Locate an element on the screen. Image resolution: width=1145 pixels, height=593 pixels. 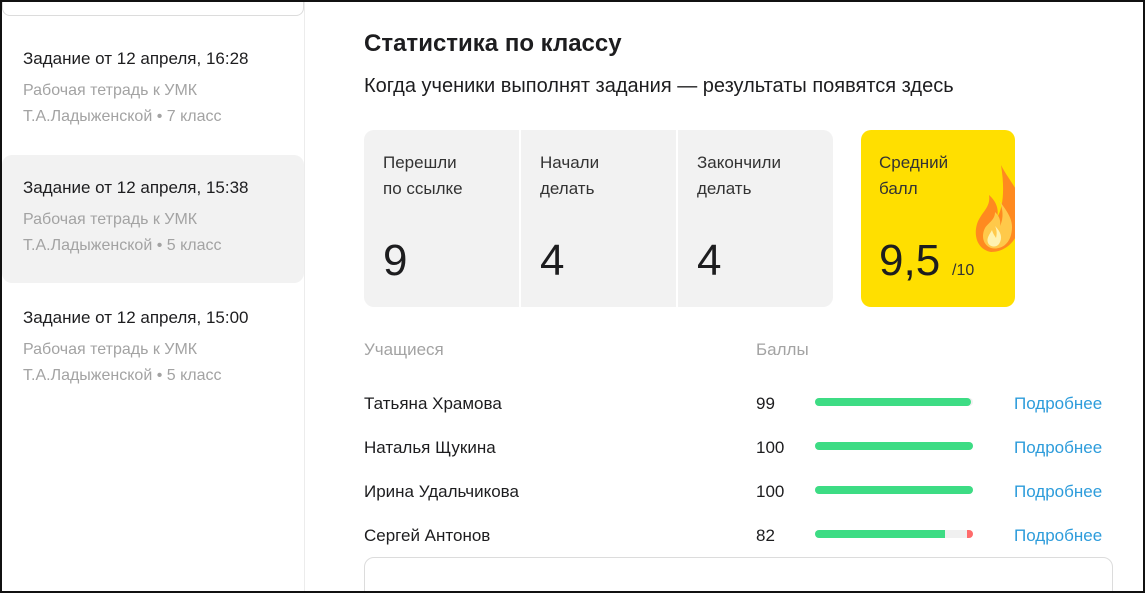
column-header-students: Учащиеся is located at coordinates (404, 349).